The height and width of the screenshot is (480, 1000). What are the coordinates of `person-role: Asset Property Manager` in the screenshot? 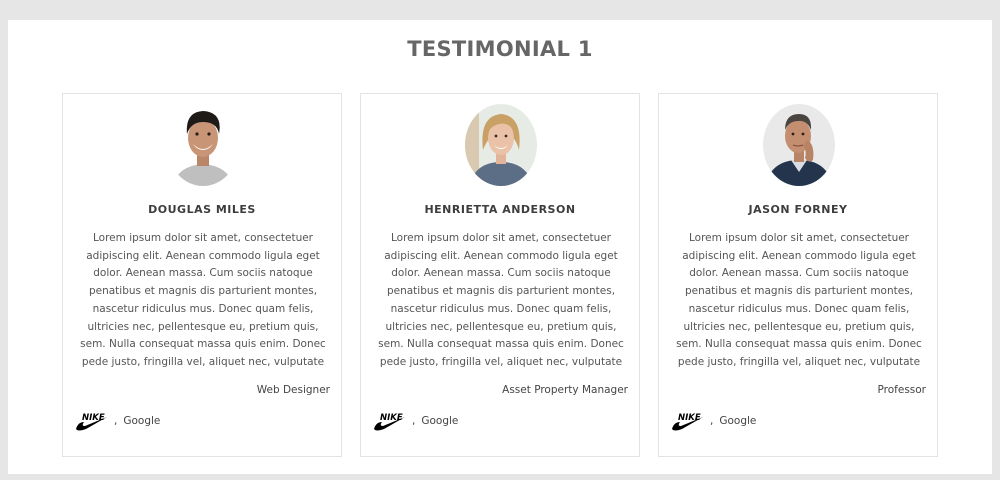 It's located at (565, 390).